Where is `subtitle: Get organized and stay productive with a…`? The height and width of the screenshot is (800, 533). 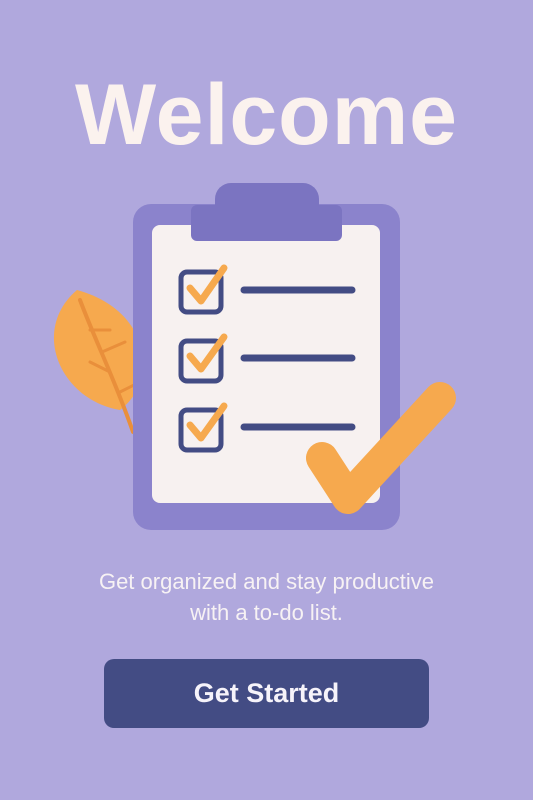 subtitle: Get organized and stay productive with a… is located at coordinates (266, 597).